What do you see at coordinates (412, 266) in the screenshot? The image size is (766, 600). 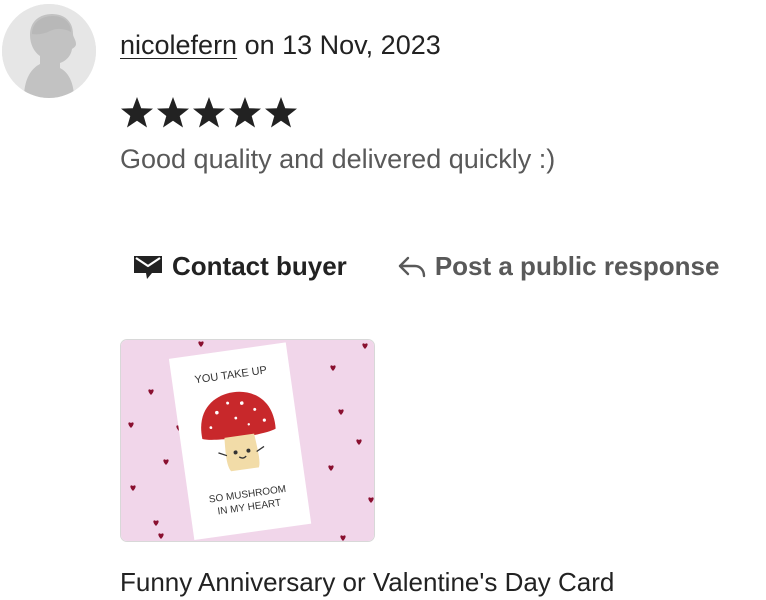 I see `reply-arrow-icon` at bounding box center [412, 266].